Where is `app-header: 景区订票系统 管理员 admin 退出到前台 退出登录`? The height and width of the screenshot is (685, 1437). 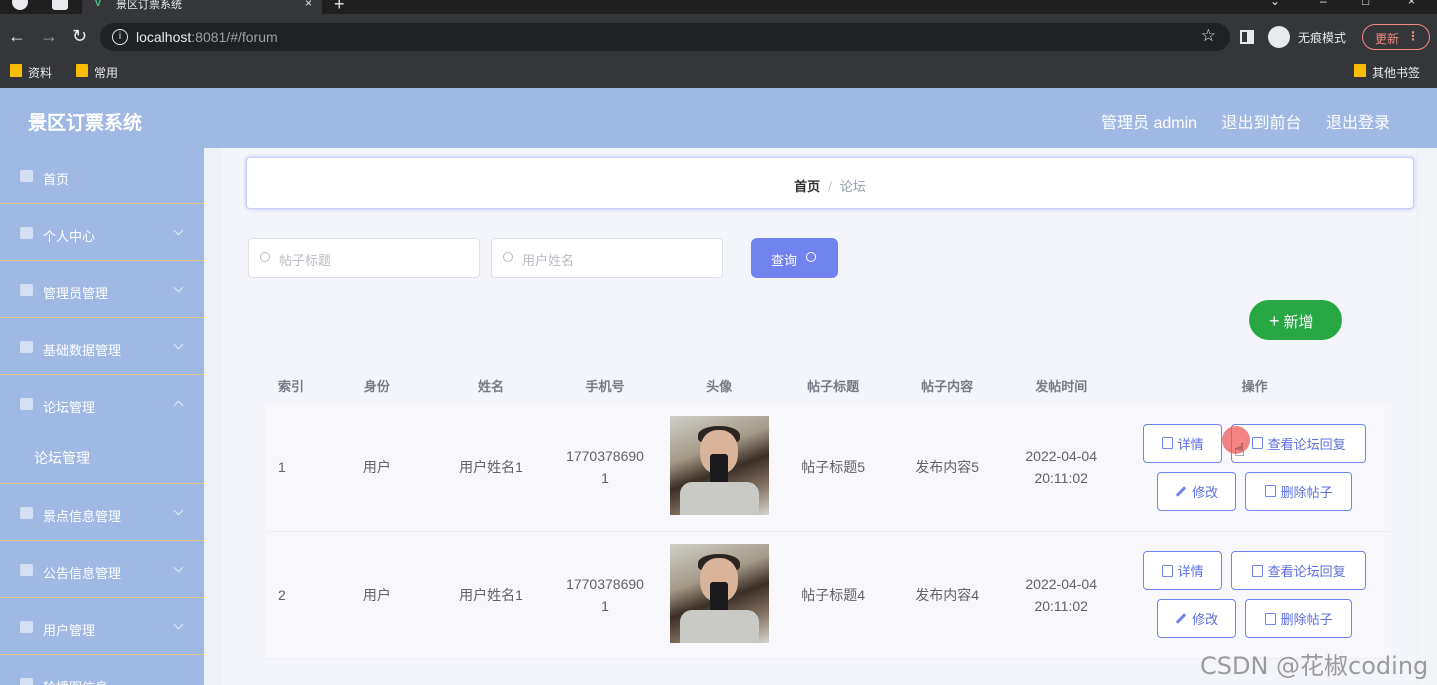 app-header: 景区订票系统 管理员 admin 退出到前台 退出登录 is located at coordinates (718, 118).